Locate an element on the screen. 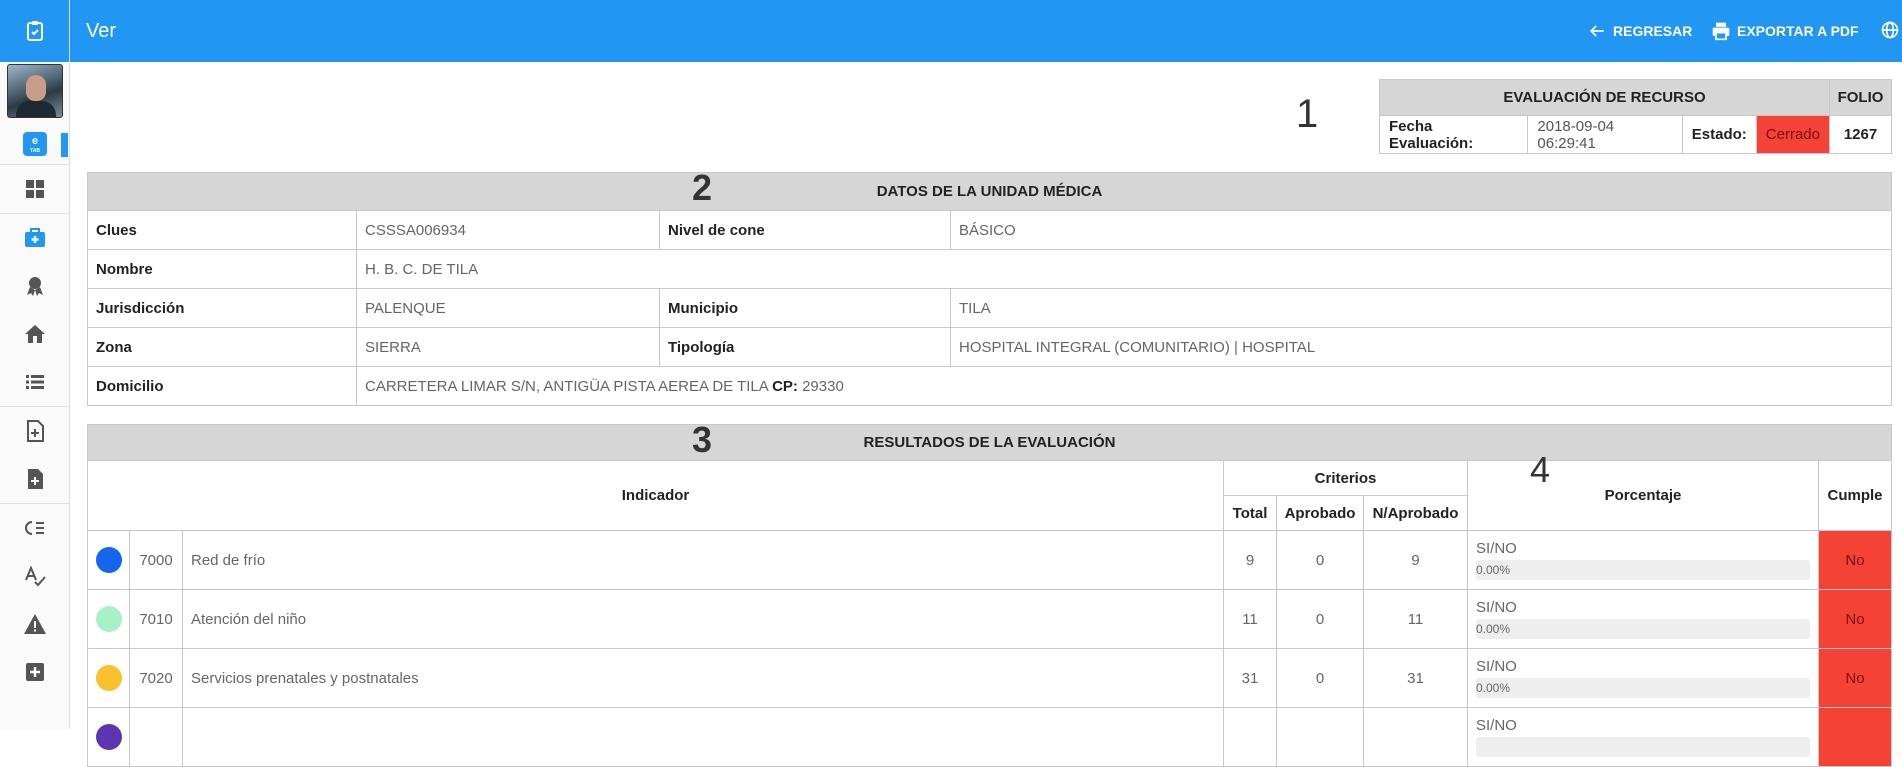  sidebar-item-warning is located at coordinates (35, 624).